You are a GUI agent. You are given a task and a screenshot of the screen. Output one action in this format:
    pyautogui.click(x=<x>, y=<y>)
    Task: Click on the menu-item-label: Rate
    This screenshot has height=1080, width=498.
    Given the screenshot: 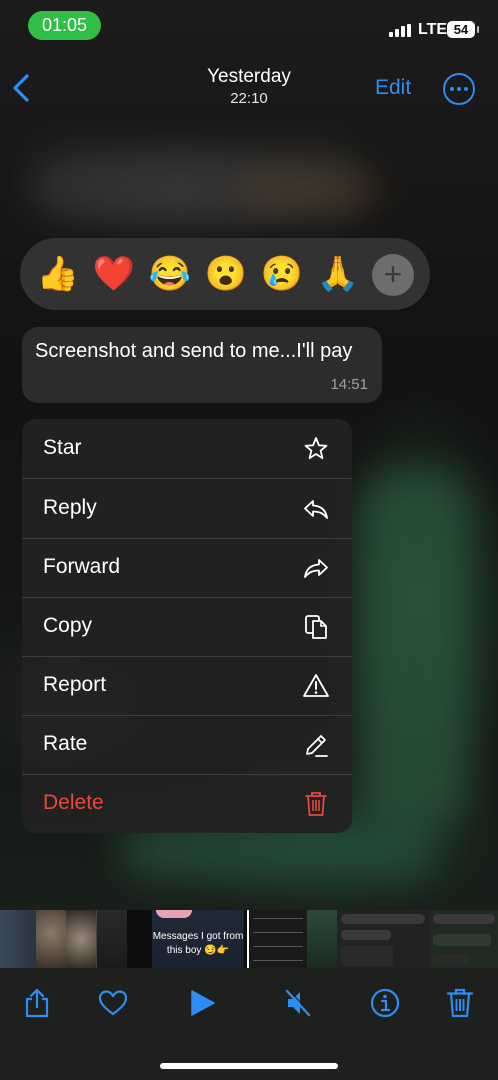 What is the action you would take?
    pyautogui.click(x=65, y=743)
    